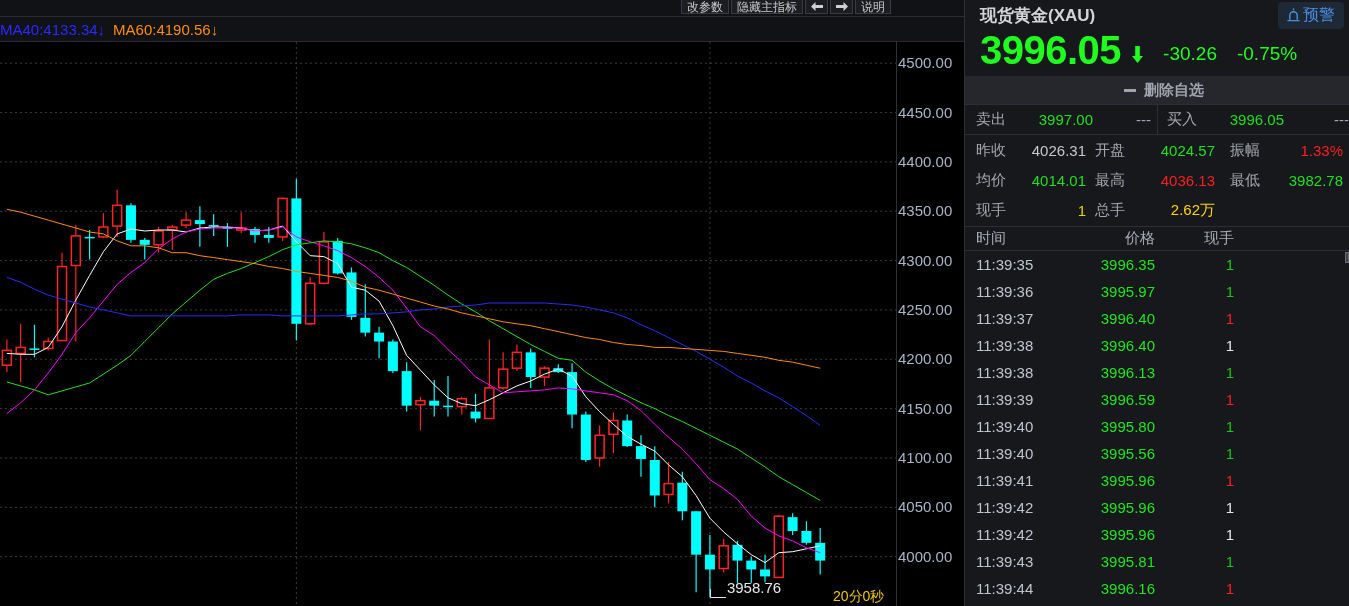 This screenshot has width=1349, height=606. What do you see at coordinates (1321, 150) in the screenshot?
I see `stat-value: 1.33%` at bounding box center [1321, 150].